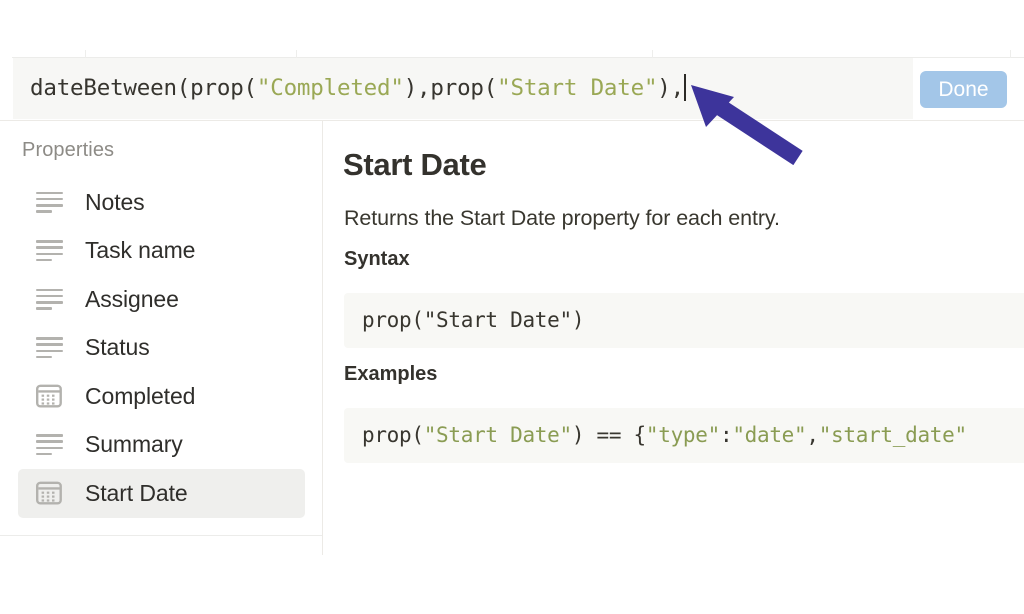  I want to click on property-item-status: Status, so click(161, 348).